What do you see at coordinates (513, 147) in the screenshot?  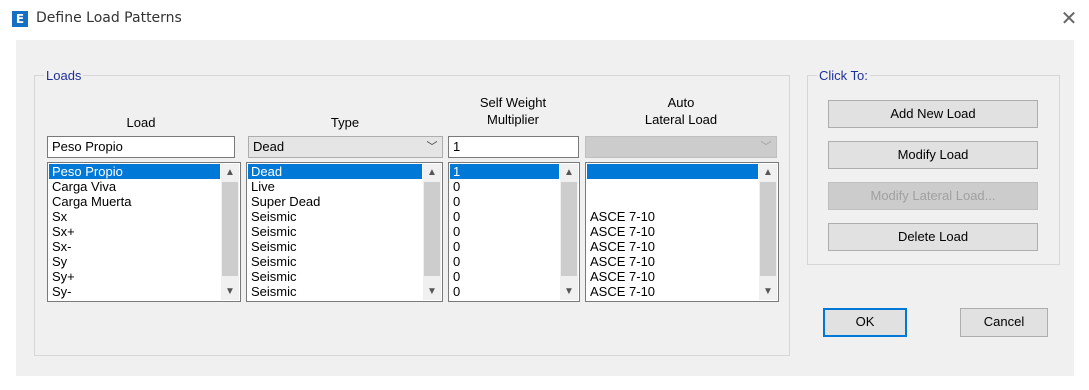 I see `self-weight-multiplier-input: 1` at bounding box center [513, 147].